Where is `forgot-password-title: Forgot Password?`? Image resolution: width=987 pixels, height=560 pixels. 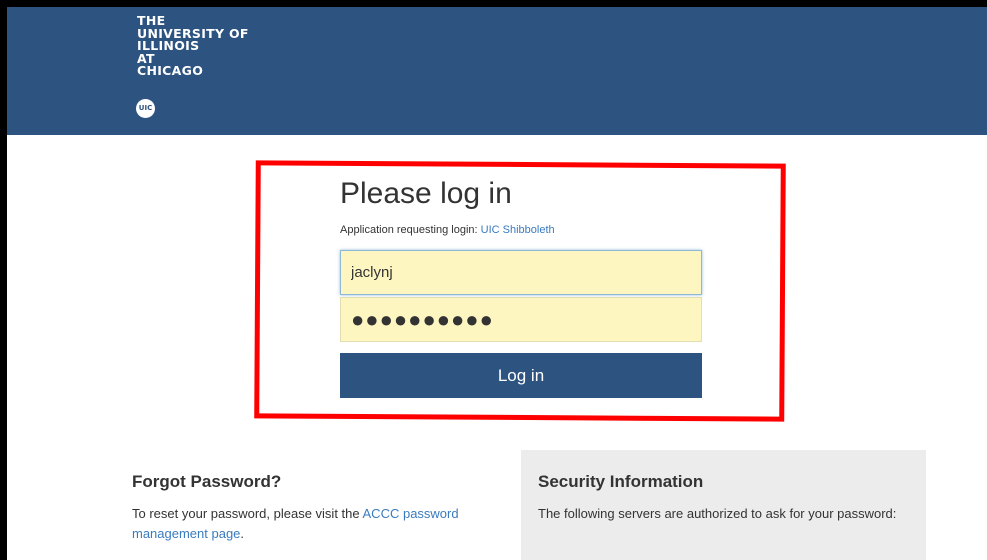
forgot-password-title: Forgot Password? is located at coordinates (207, 481).